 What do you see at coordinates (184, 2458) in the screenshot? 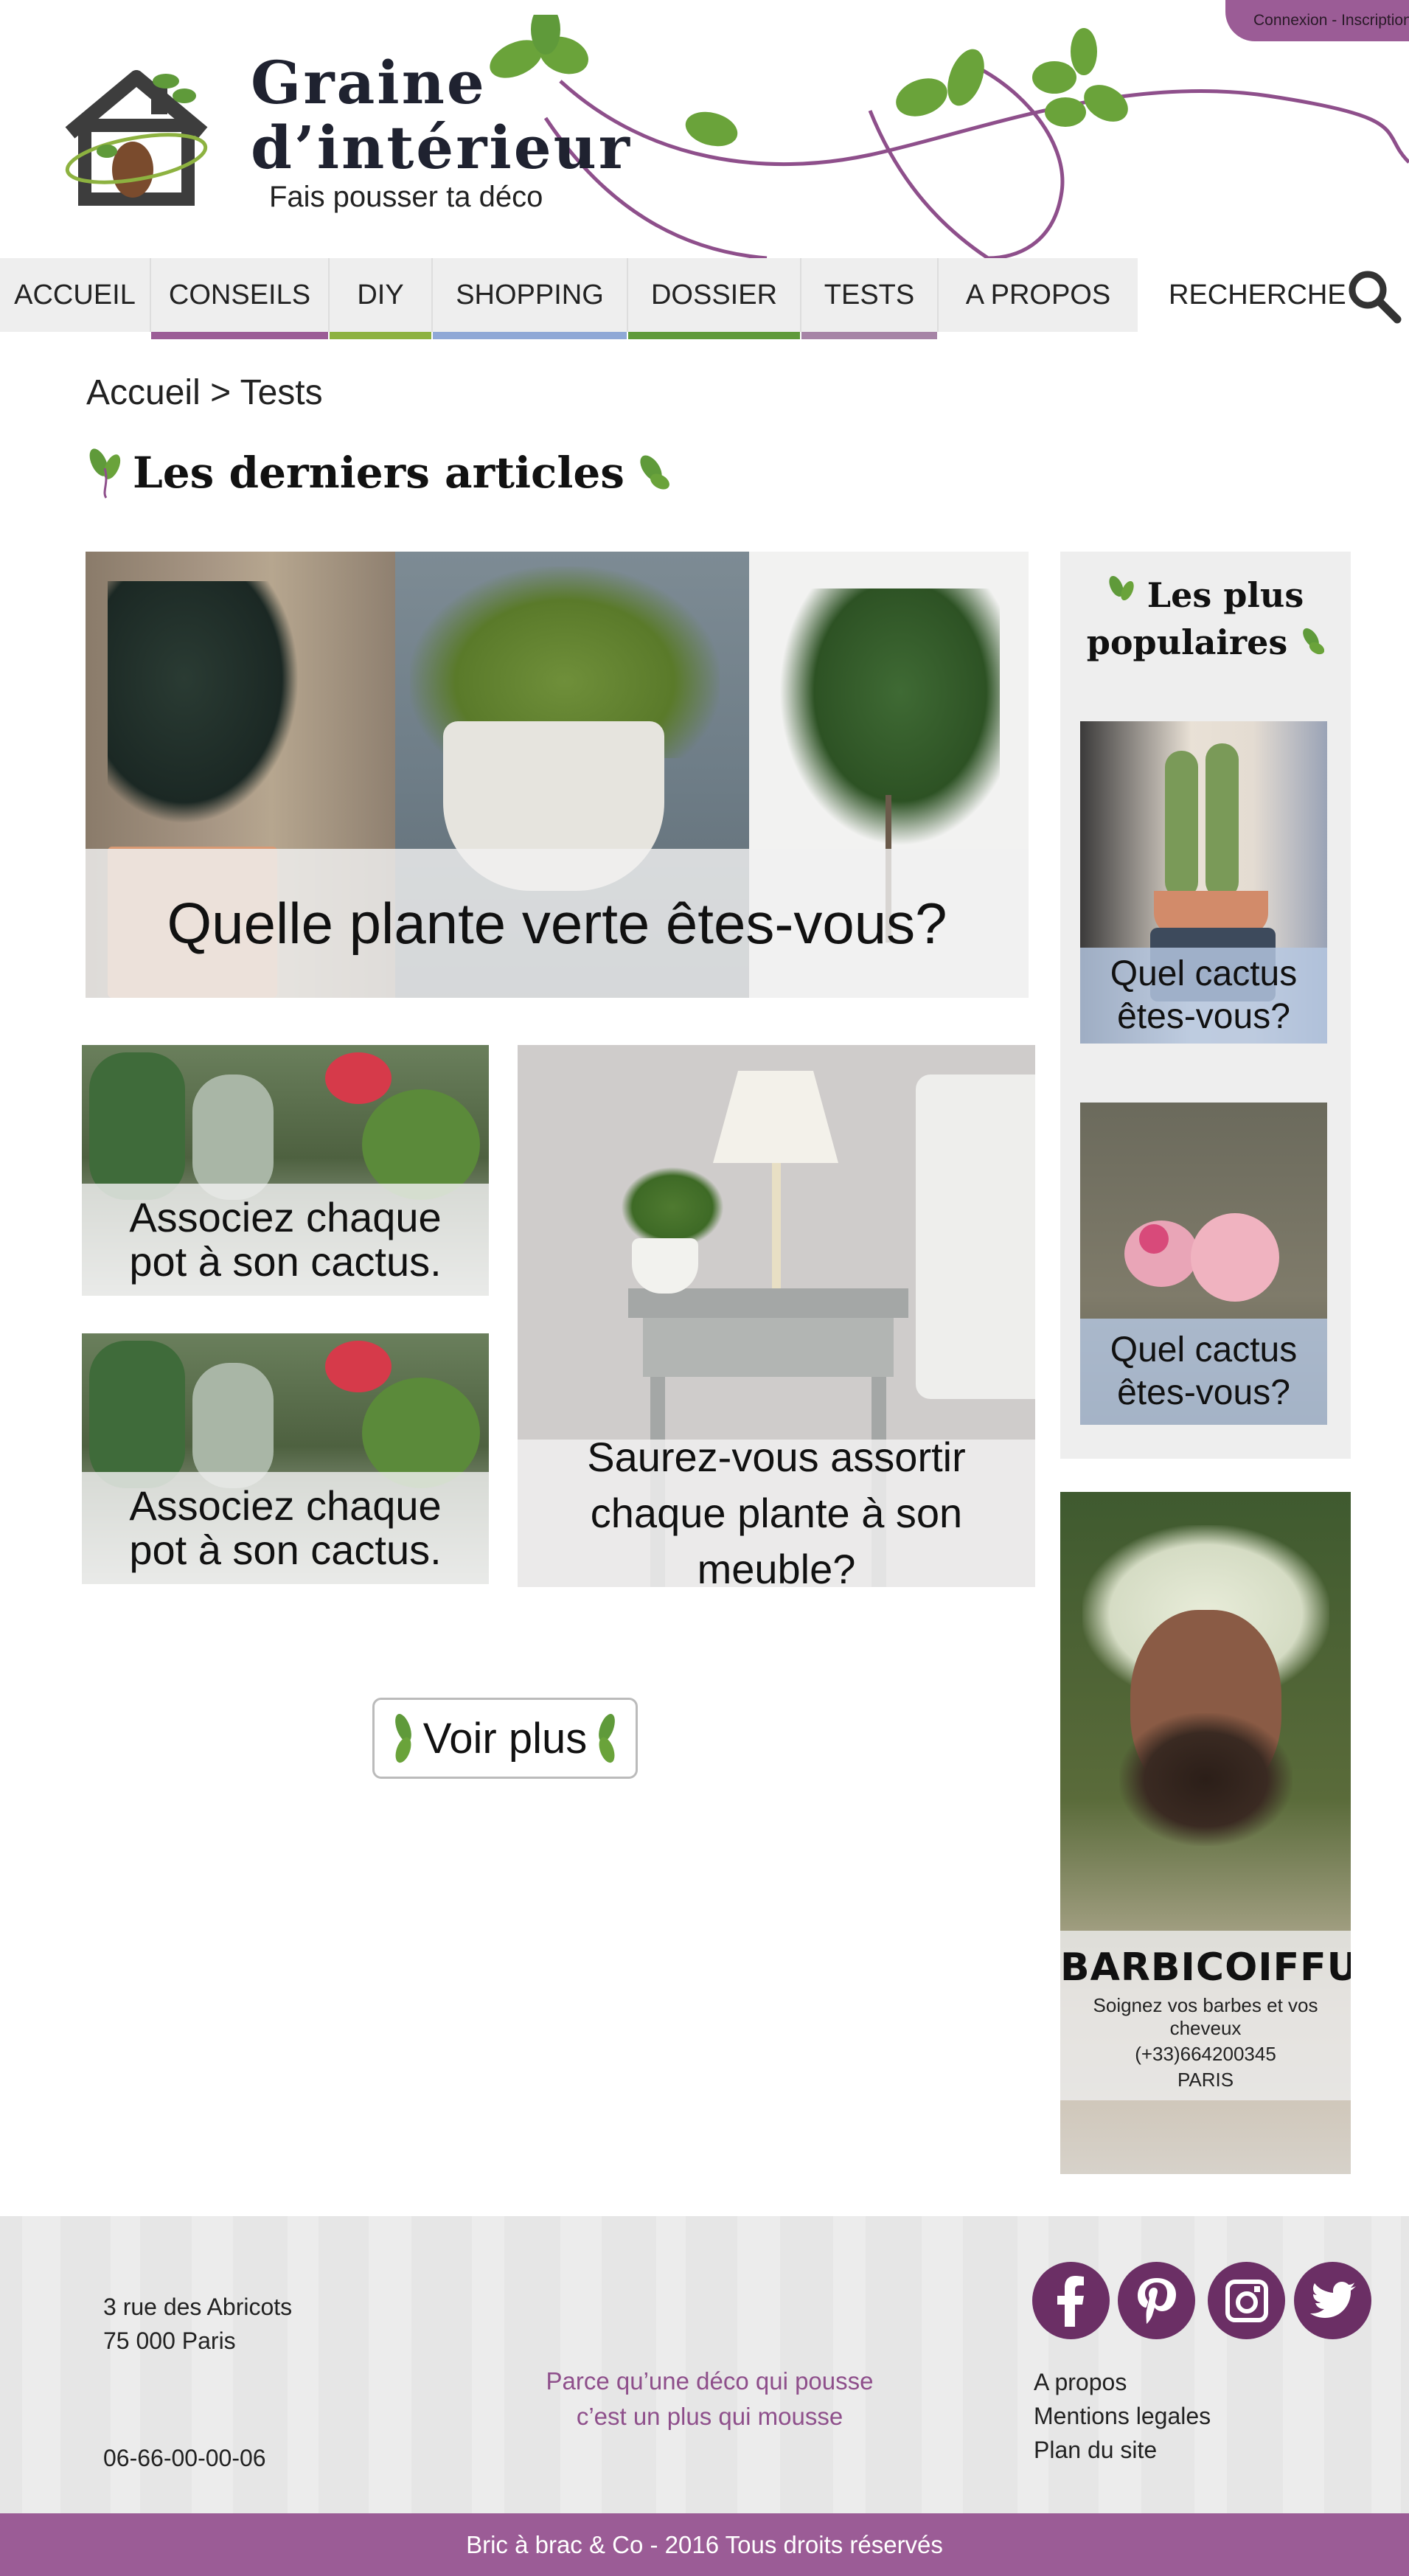
I see `footer-phone: 06-66-00-00-06` at bounding box center [184, 2458].